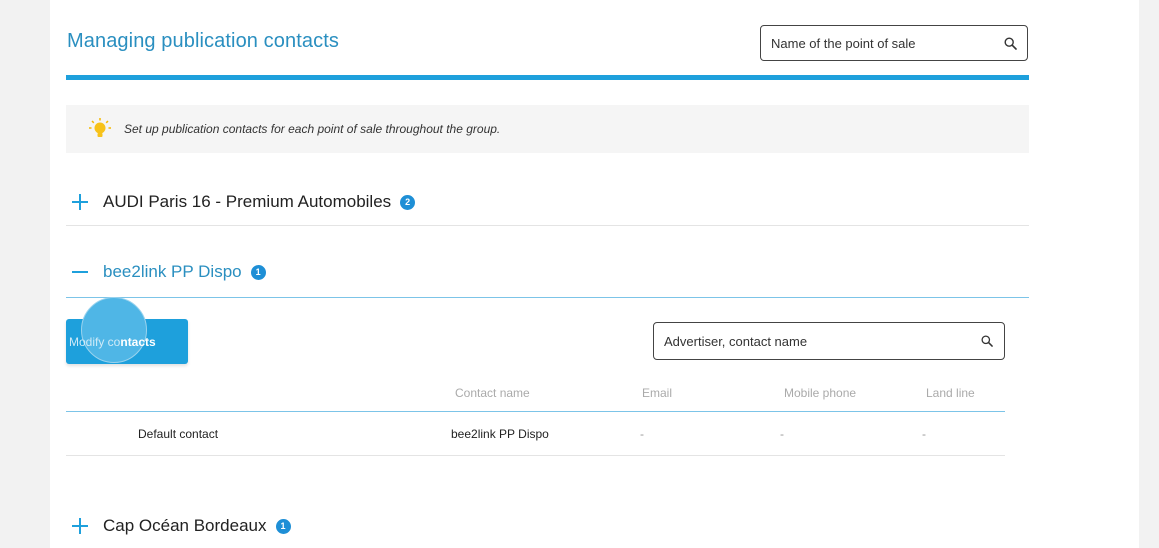  What do you see at coordinates (100, 129) in the screenshot?
I see `lightbulb-icon` at bounding box center [100, 129].